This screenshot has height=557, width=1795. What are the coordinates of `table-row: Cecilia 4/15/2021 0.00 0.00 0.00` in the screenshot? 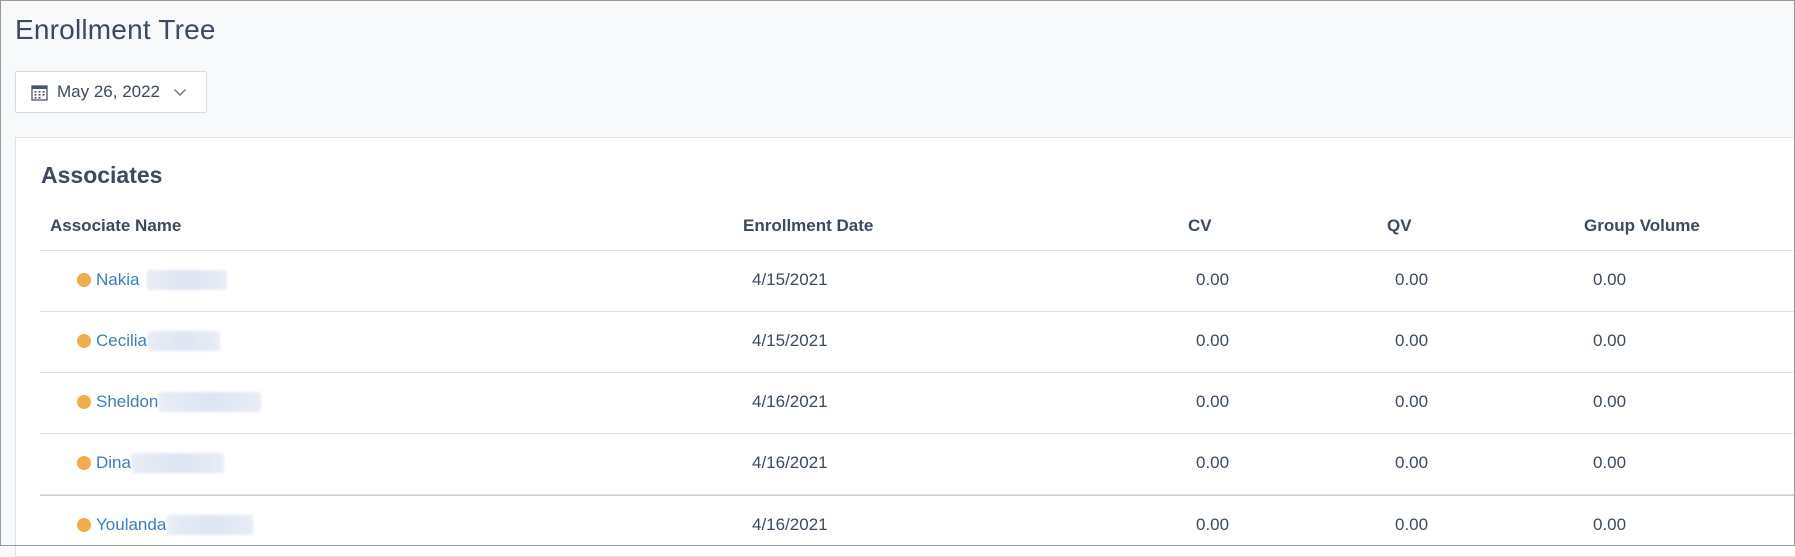 It's located at (917, 342).